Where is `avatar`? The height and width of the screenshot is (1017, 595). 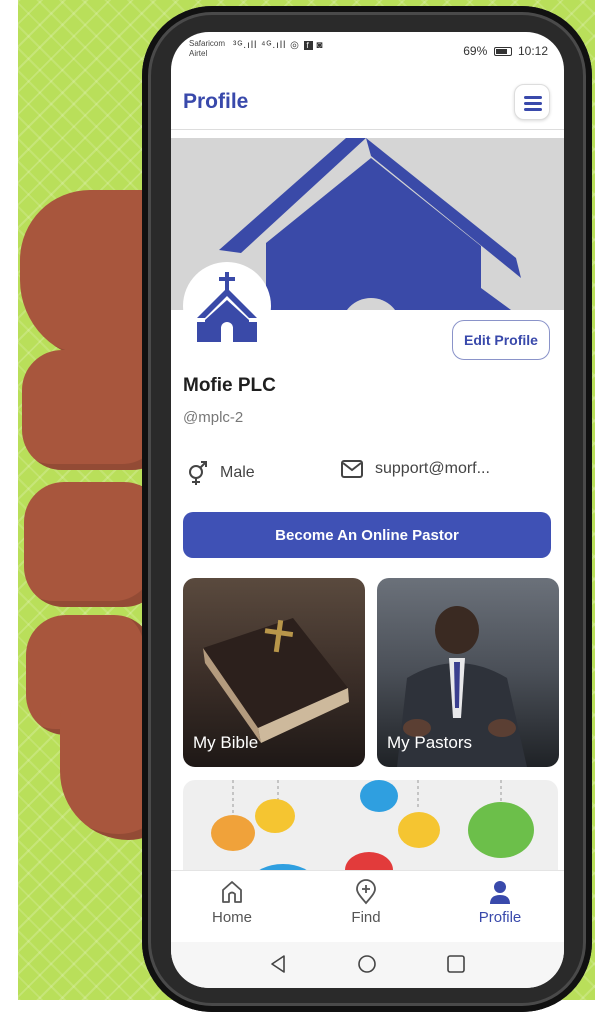
avatar is located at coordinates (227, 306).